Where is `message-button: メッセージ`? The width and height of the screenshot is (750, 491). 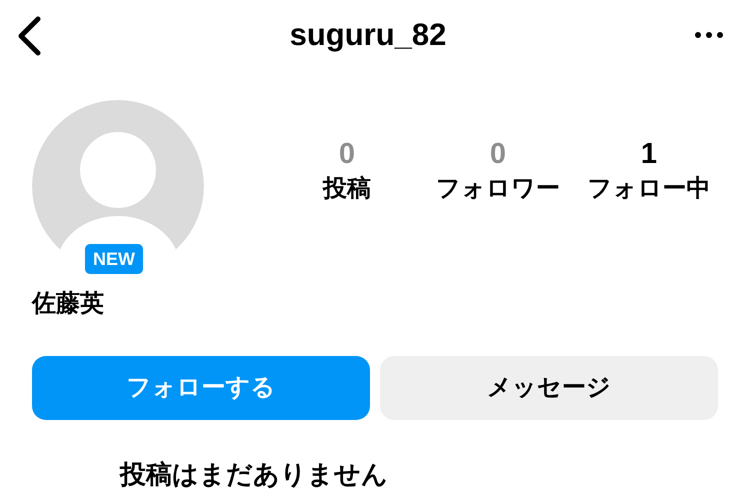 message-button: メッセージ is located at coordinates (549, 388).